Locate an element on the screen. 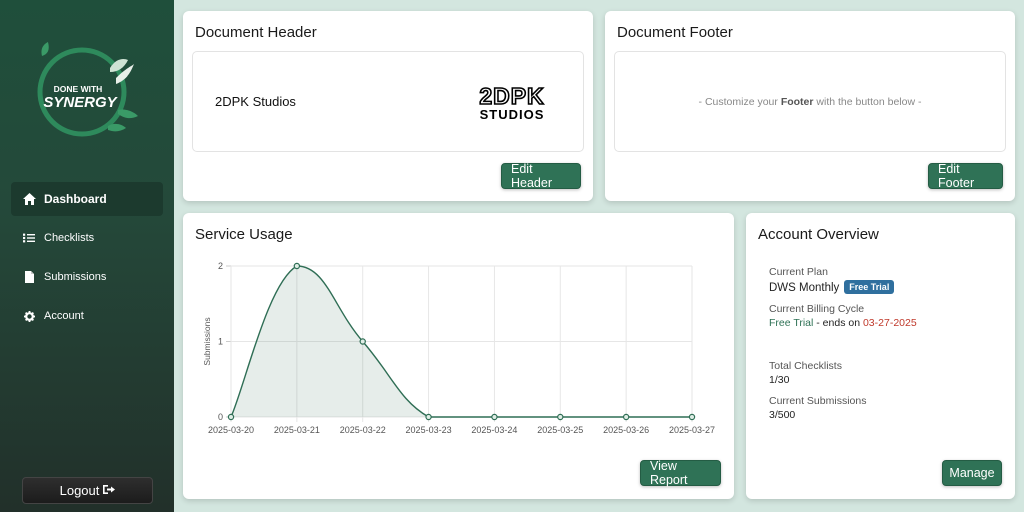  y-axis-label: Submissions is located at coordinates (207, 341).